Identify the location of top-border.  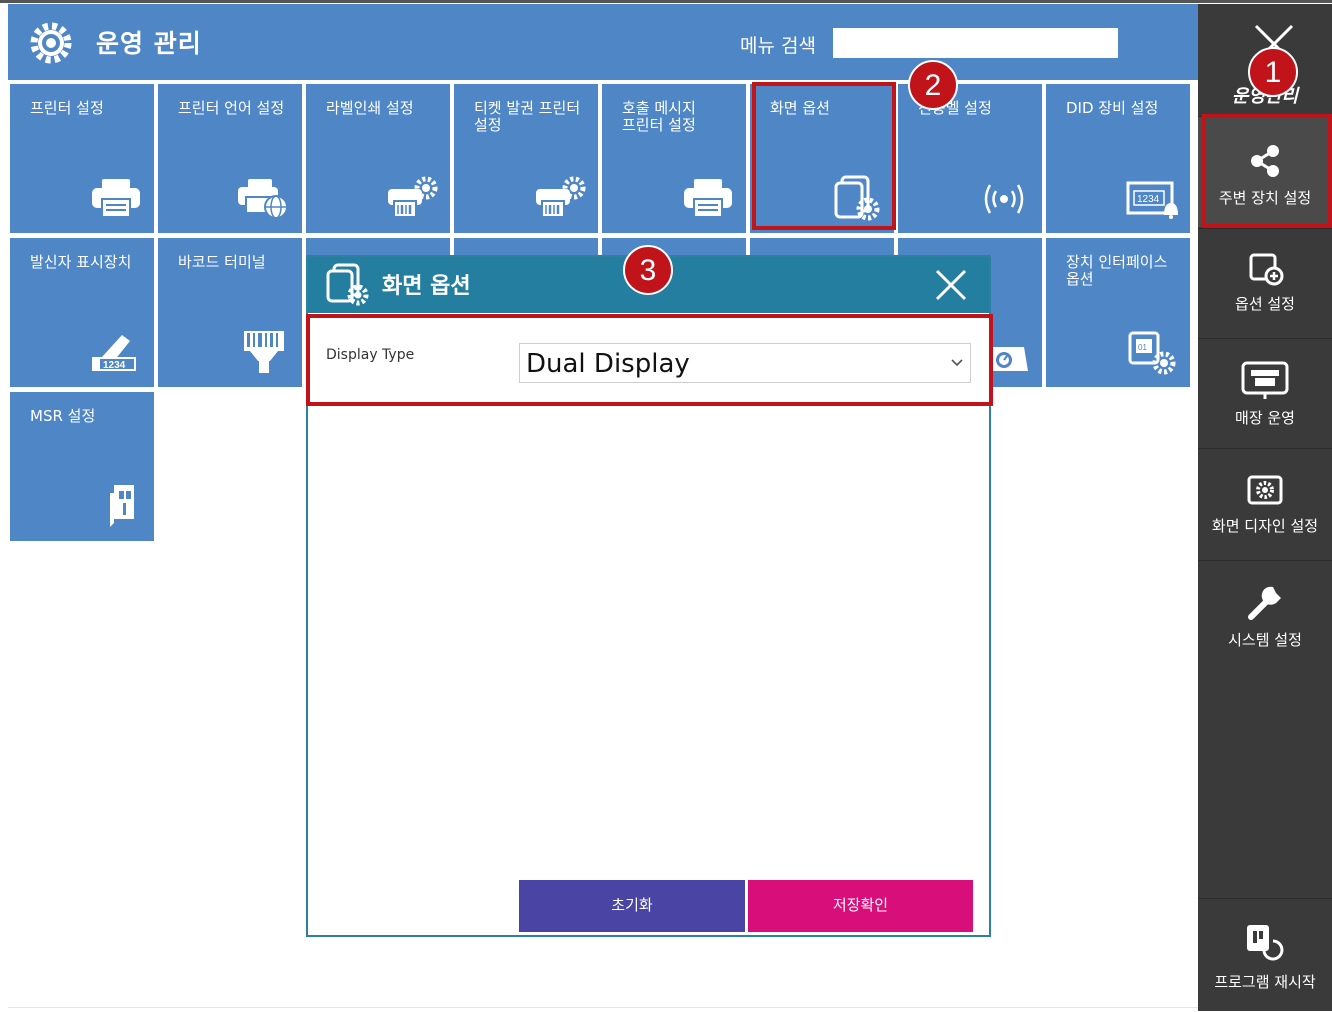
(666, 1).